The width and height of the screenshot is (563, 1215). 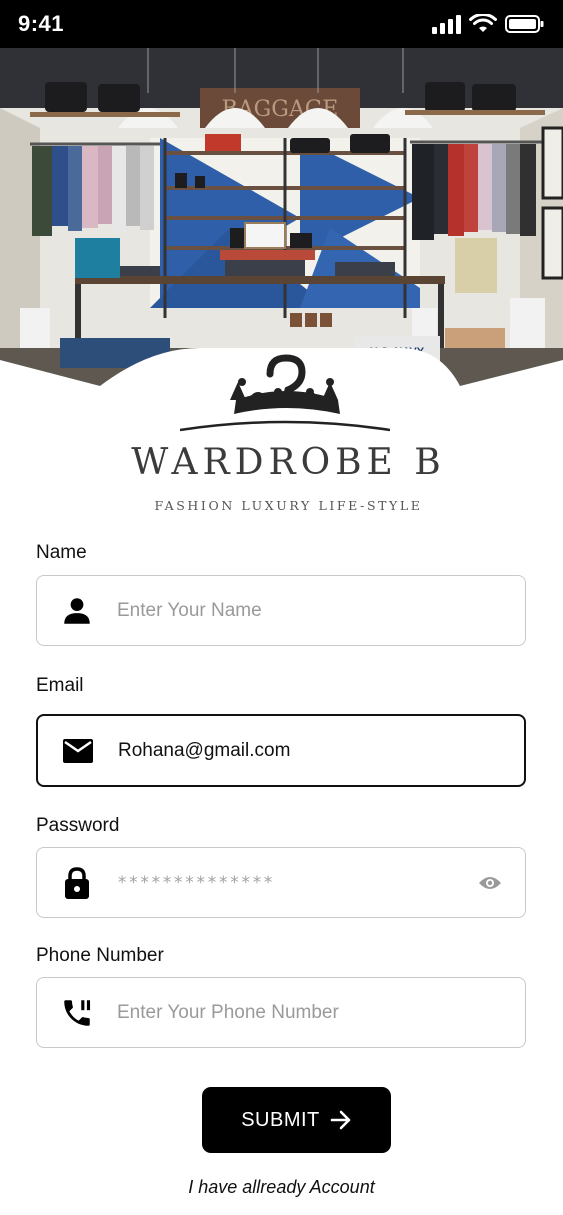 I want to click on battery-icon, so click(x=524, y=24).